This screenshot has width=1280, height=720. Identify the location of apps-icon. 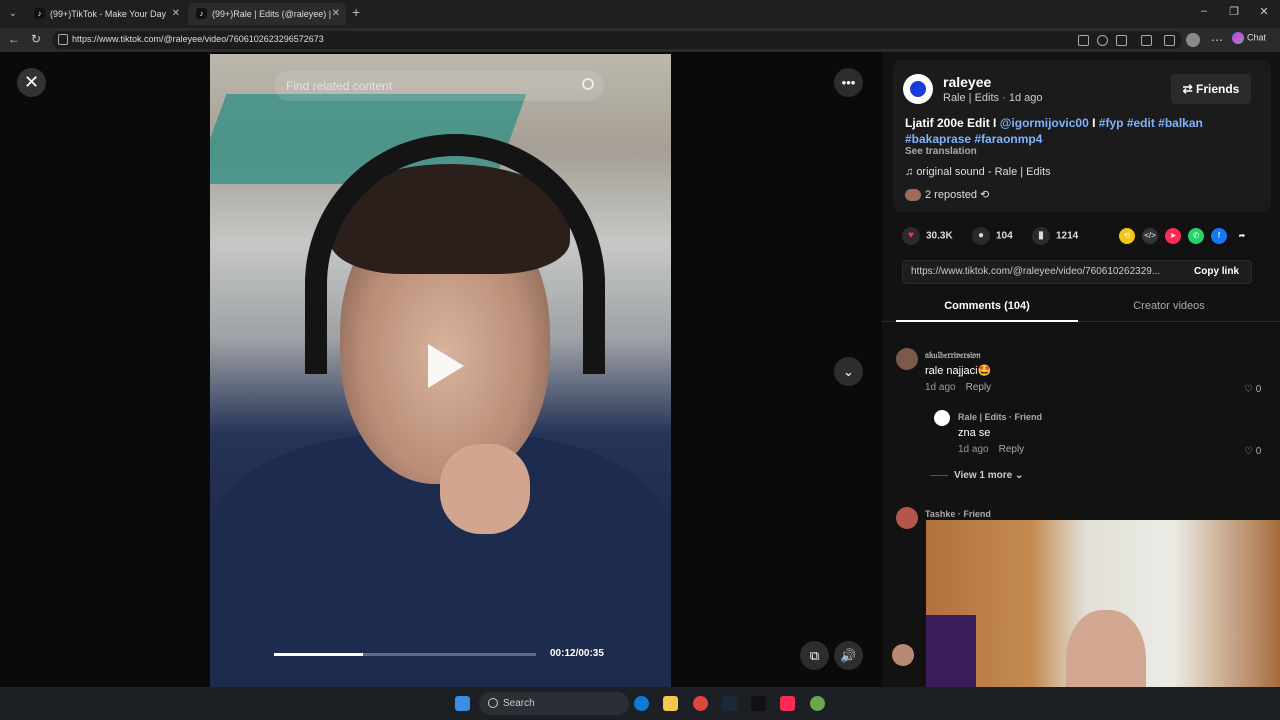
(1083, 40).